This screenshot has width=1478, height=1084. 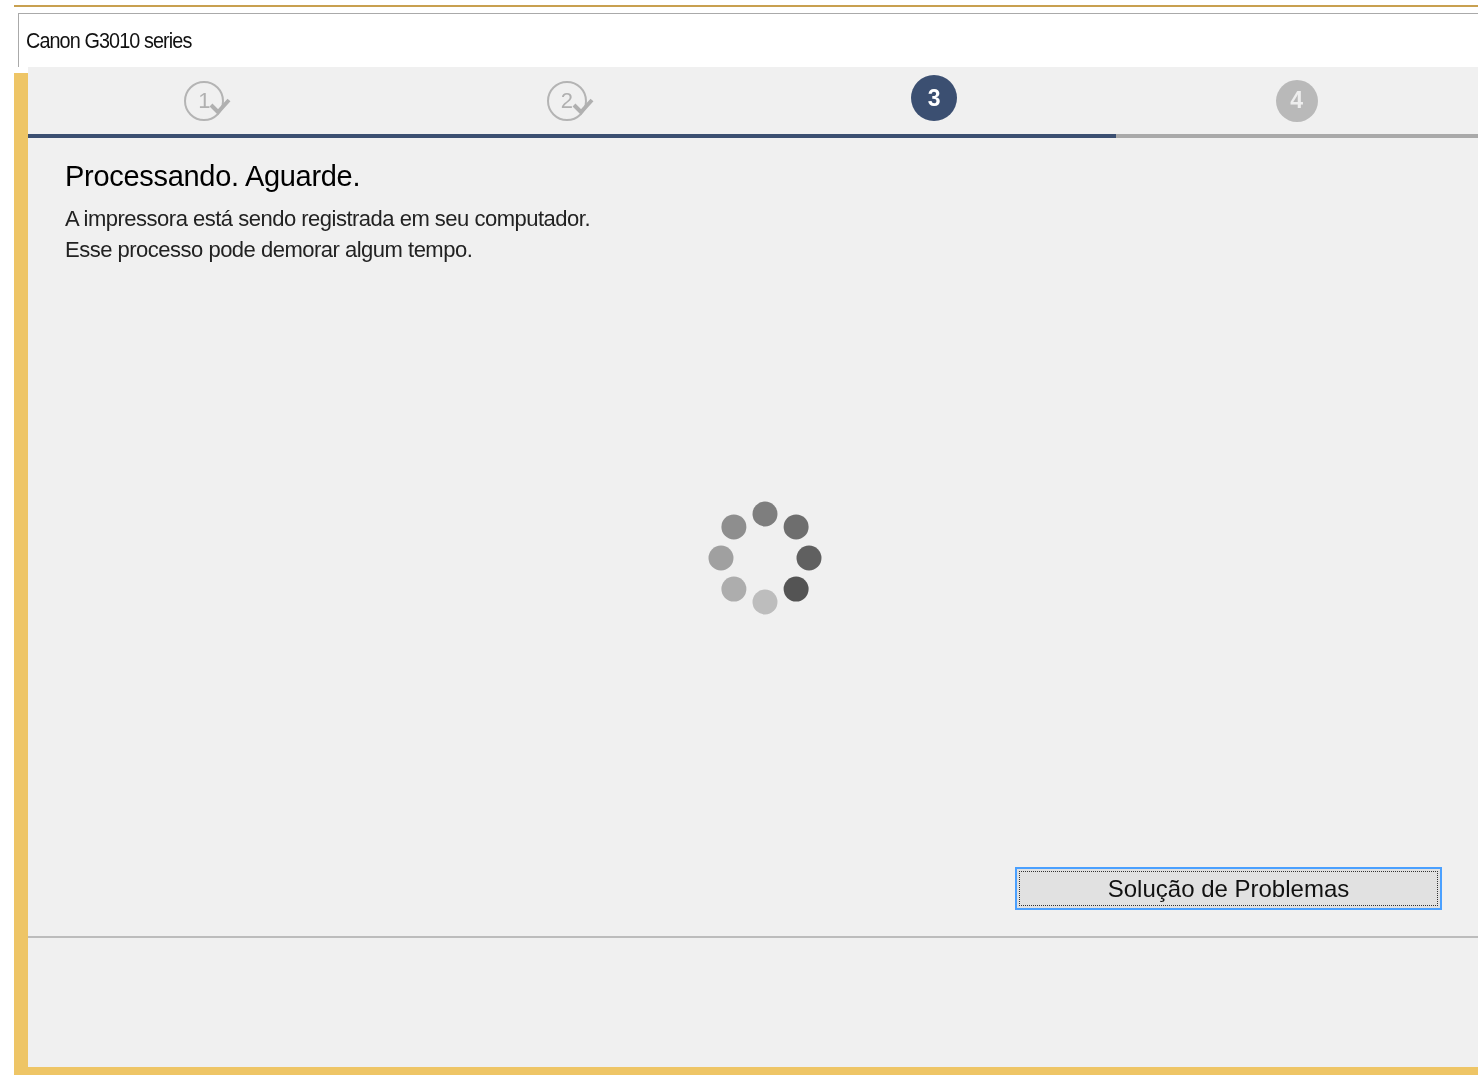 I want to click on message-text: Esse processo pode demorar algum tempo., so click(x=269, y=250).